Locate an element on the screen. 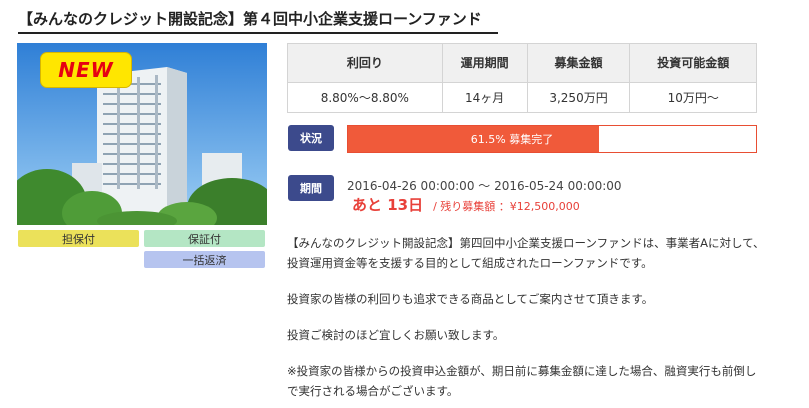 Image resolution: width=809 pixels, height=408 pixels. value-term: 14ヶ月 is located at coordinates (484, 97).